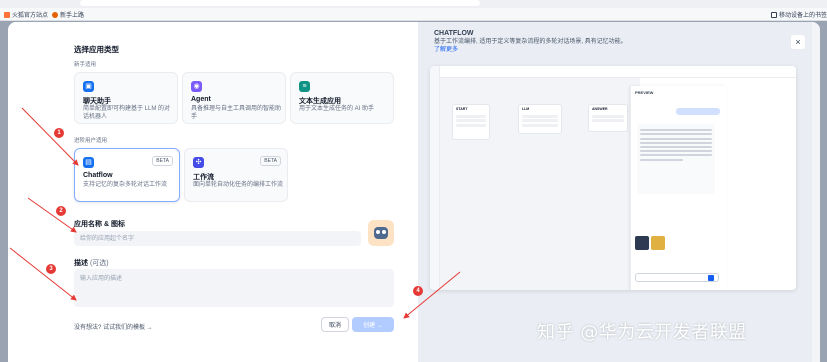  Describe the element at coordinates (816, 192) in the screenshot. I see `scrollbar` at that location.